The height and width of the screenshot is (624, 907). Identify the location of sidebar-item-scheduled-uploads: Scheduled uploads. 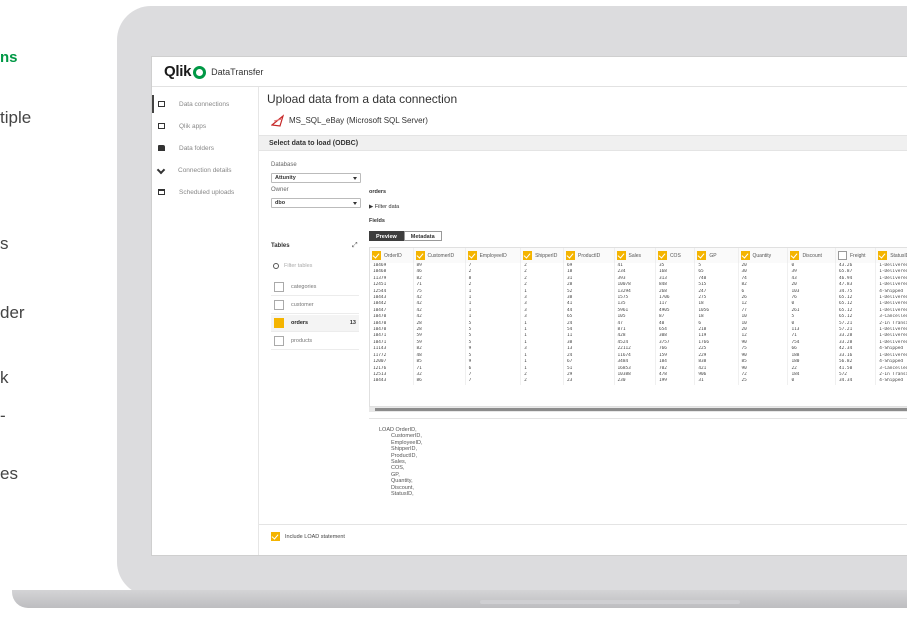
(205, 192).